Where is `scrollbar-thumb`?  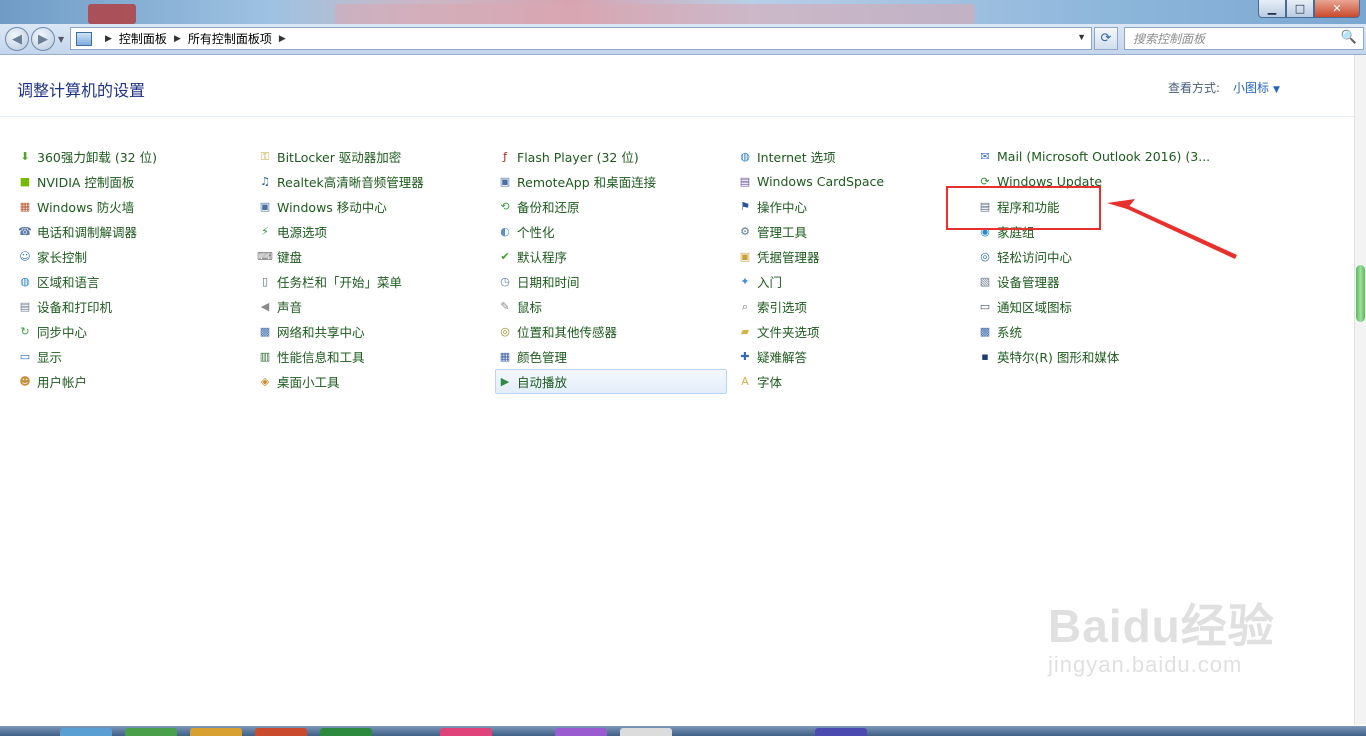 scrollbar-thumb is located at coordinates (1360, 293).